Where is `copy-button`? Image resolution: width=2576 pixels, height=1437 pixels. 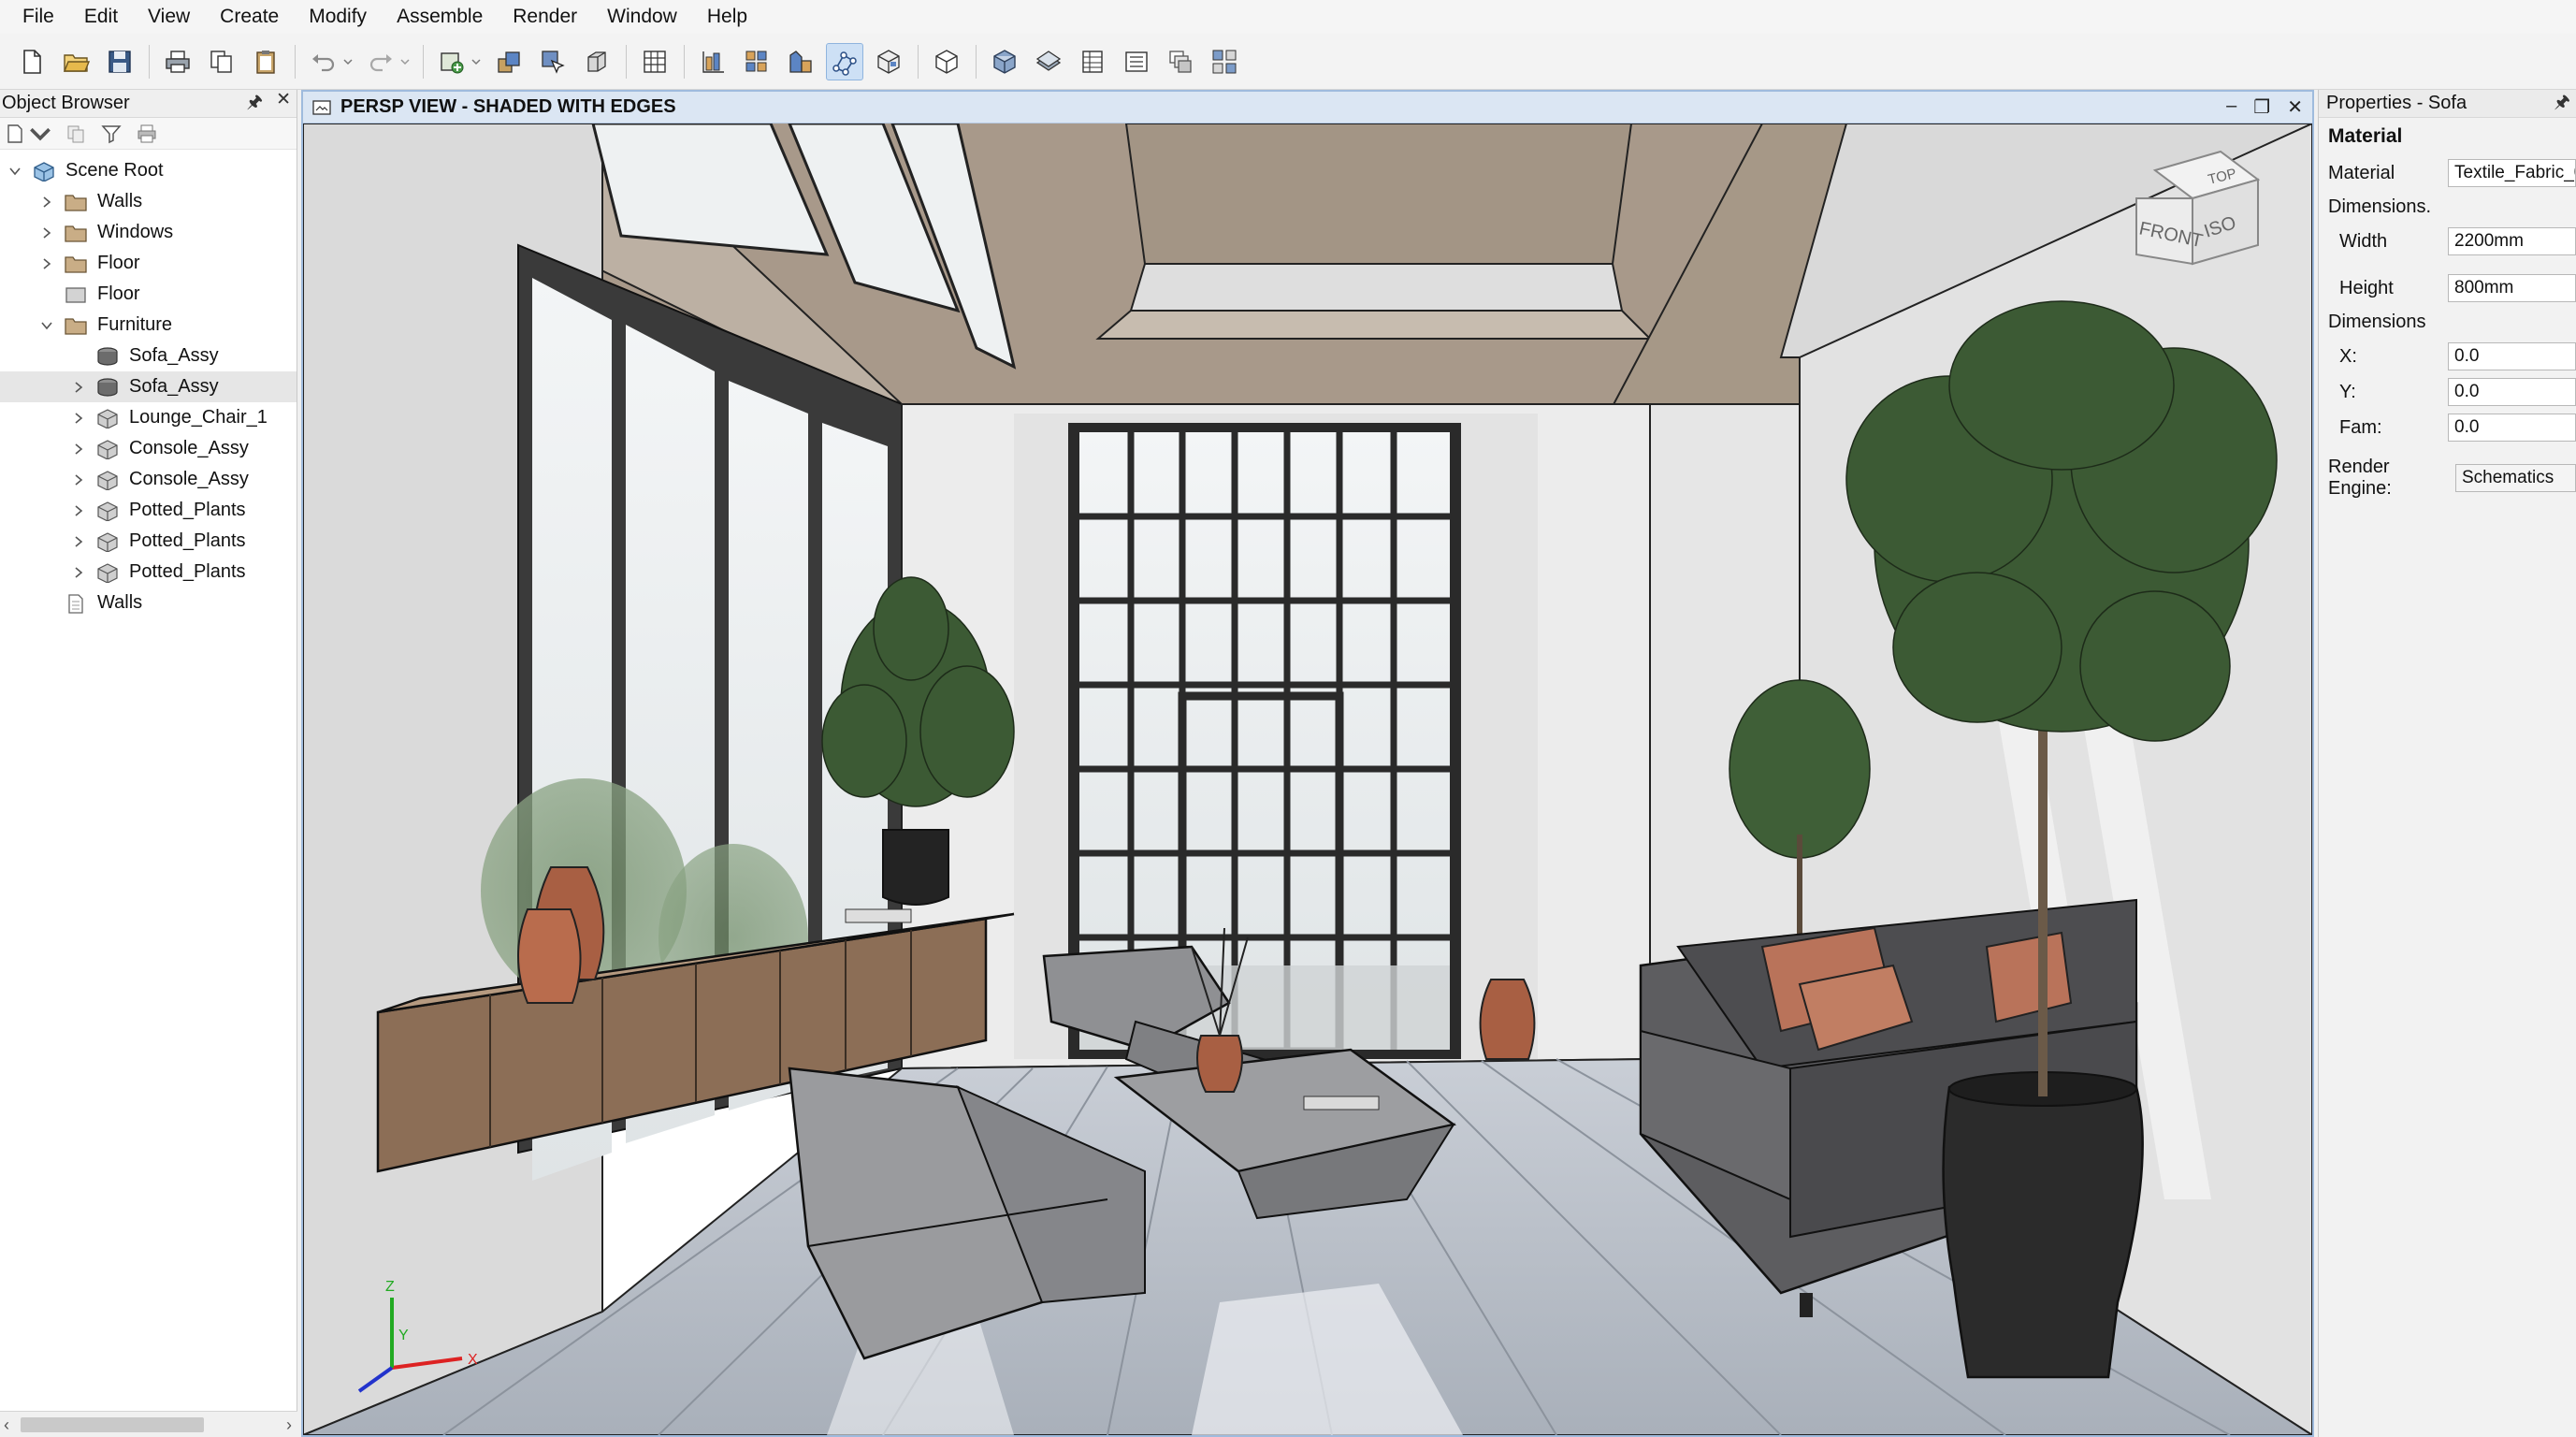
copy-button is located at coordinates (221, 61).